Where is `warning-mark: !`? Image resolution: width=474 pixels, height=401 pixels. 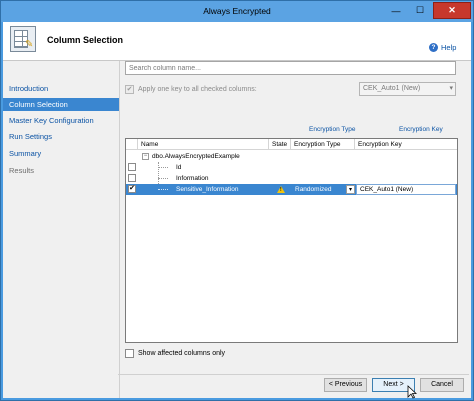
warning-mark: ! is located at coordinates (281, 190).